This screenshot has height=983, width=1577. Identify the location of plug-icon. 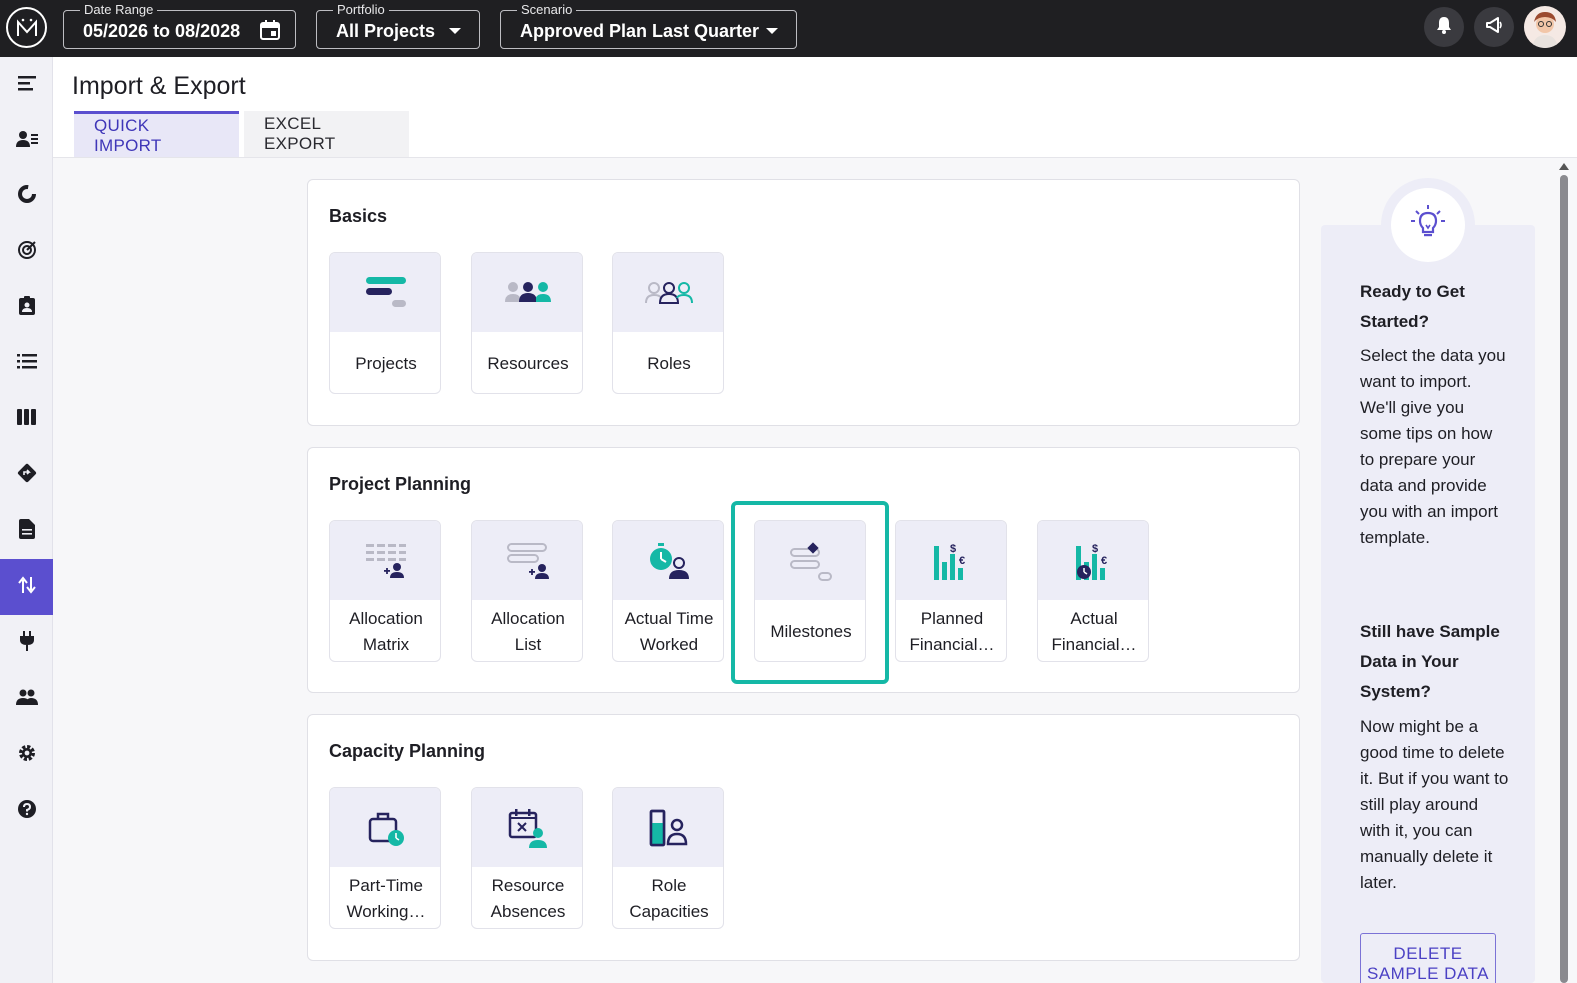
(27, 643).